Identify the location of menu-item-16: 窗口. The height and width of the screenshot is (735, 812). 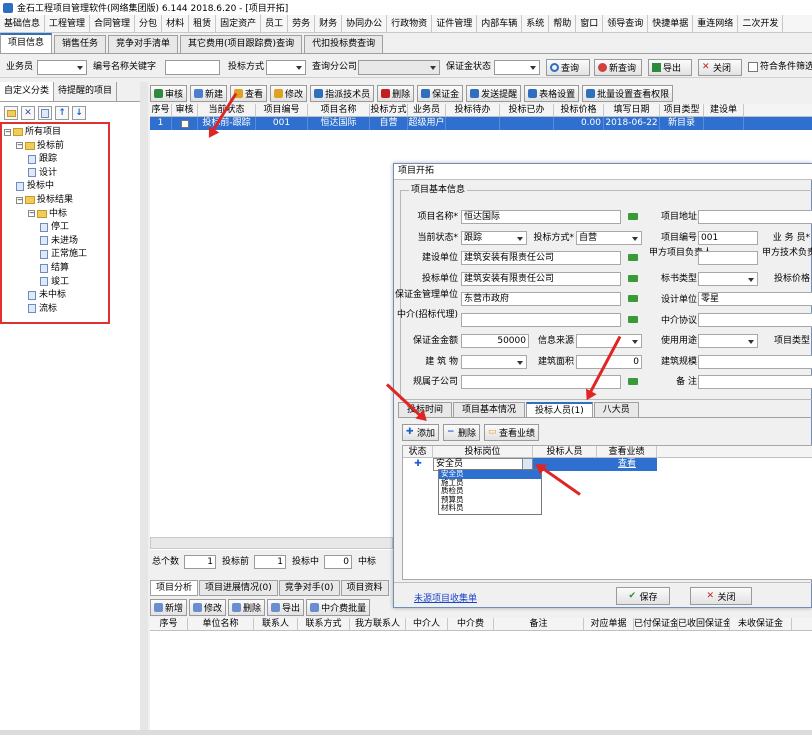
(590, 23).